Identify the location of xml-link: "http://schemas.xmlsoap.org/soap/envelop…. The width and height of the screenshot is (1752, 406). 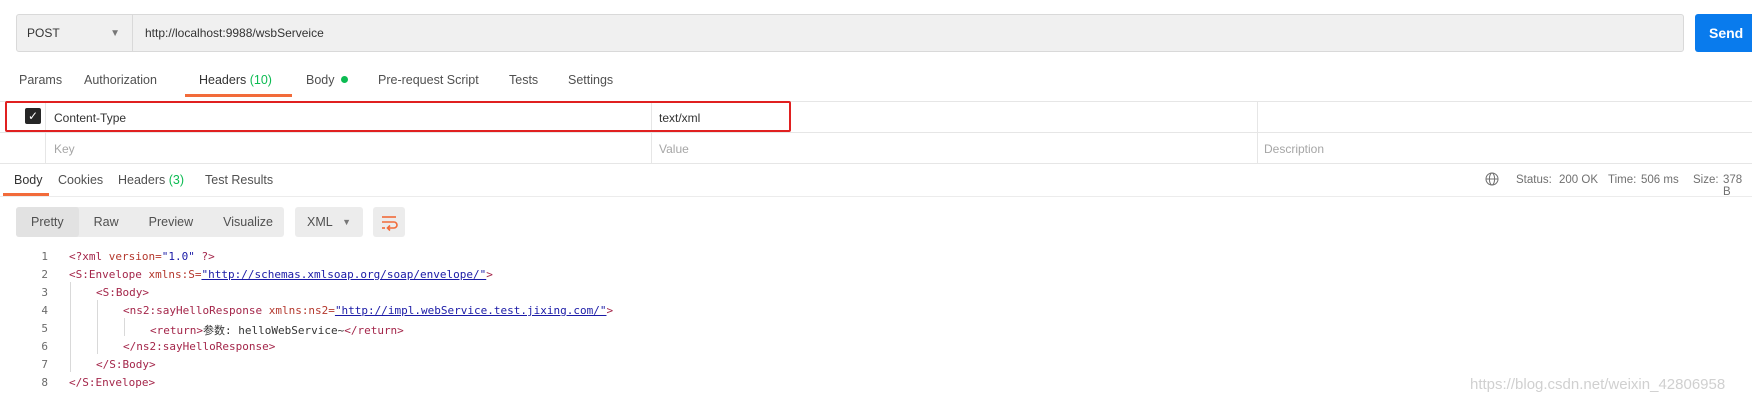
(343, 274).